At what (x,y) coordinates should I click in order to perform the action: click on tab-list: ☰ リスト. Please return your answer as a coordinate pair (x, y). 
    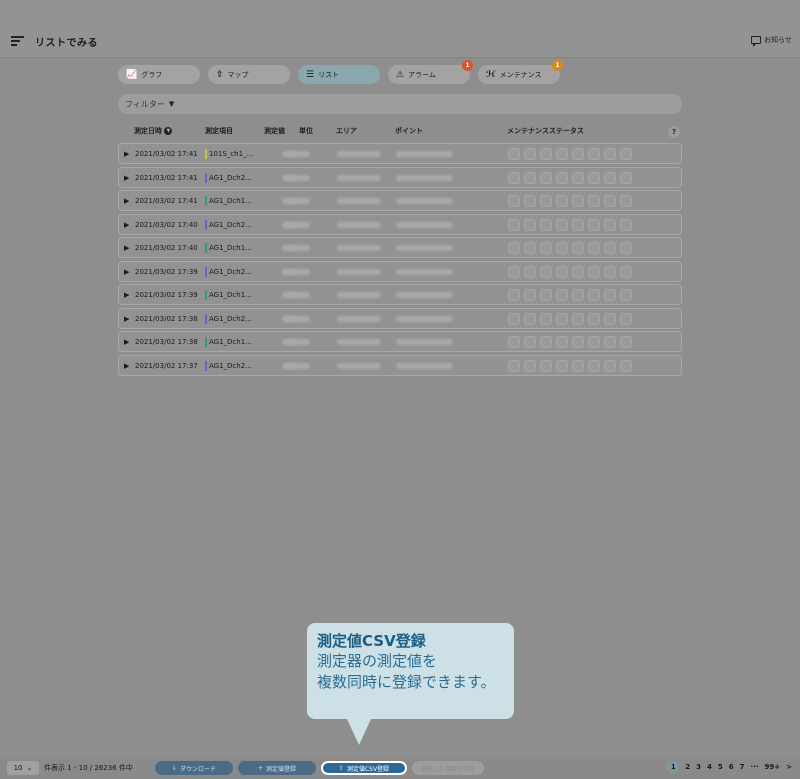
    Looking at the image, I should click on (339, 74).